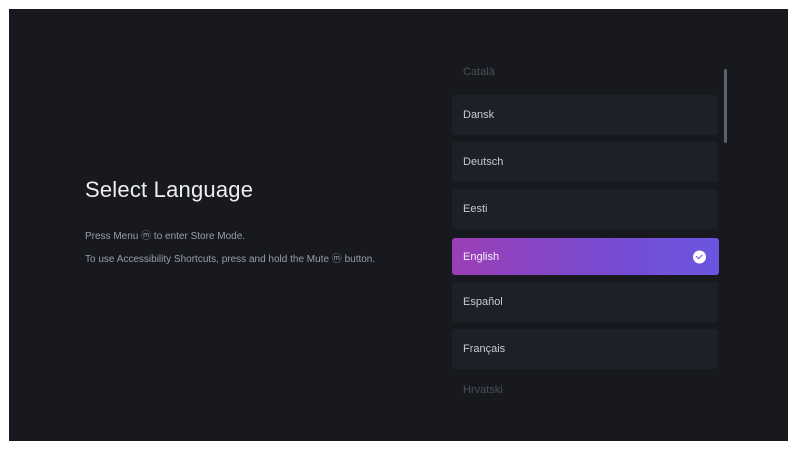 This screenshot has height=450, width=797. I want to click on language-label: Eesti, so click(475, 209).